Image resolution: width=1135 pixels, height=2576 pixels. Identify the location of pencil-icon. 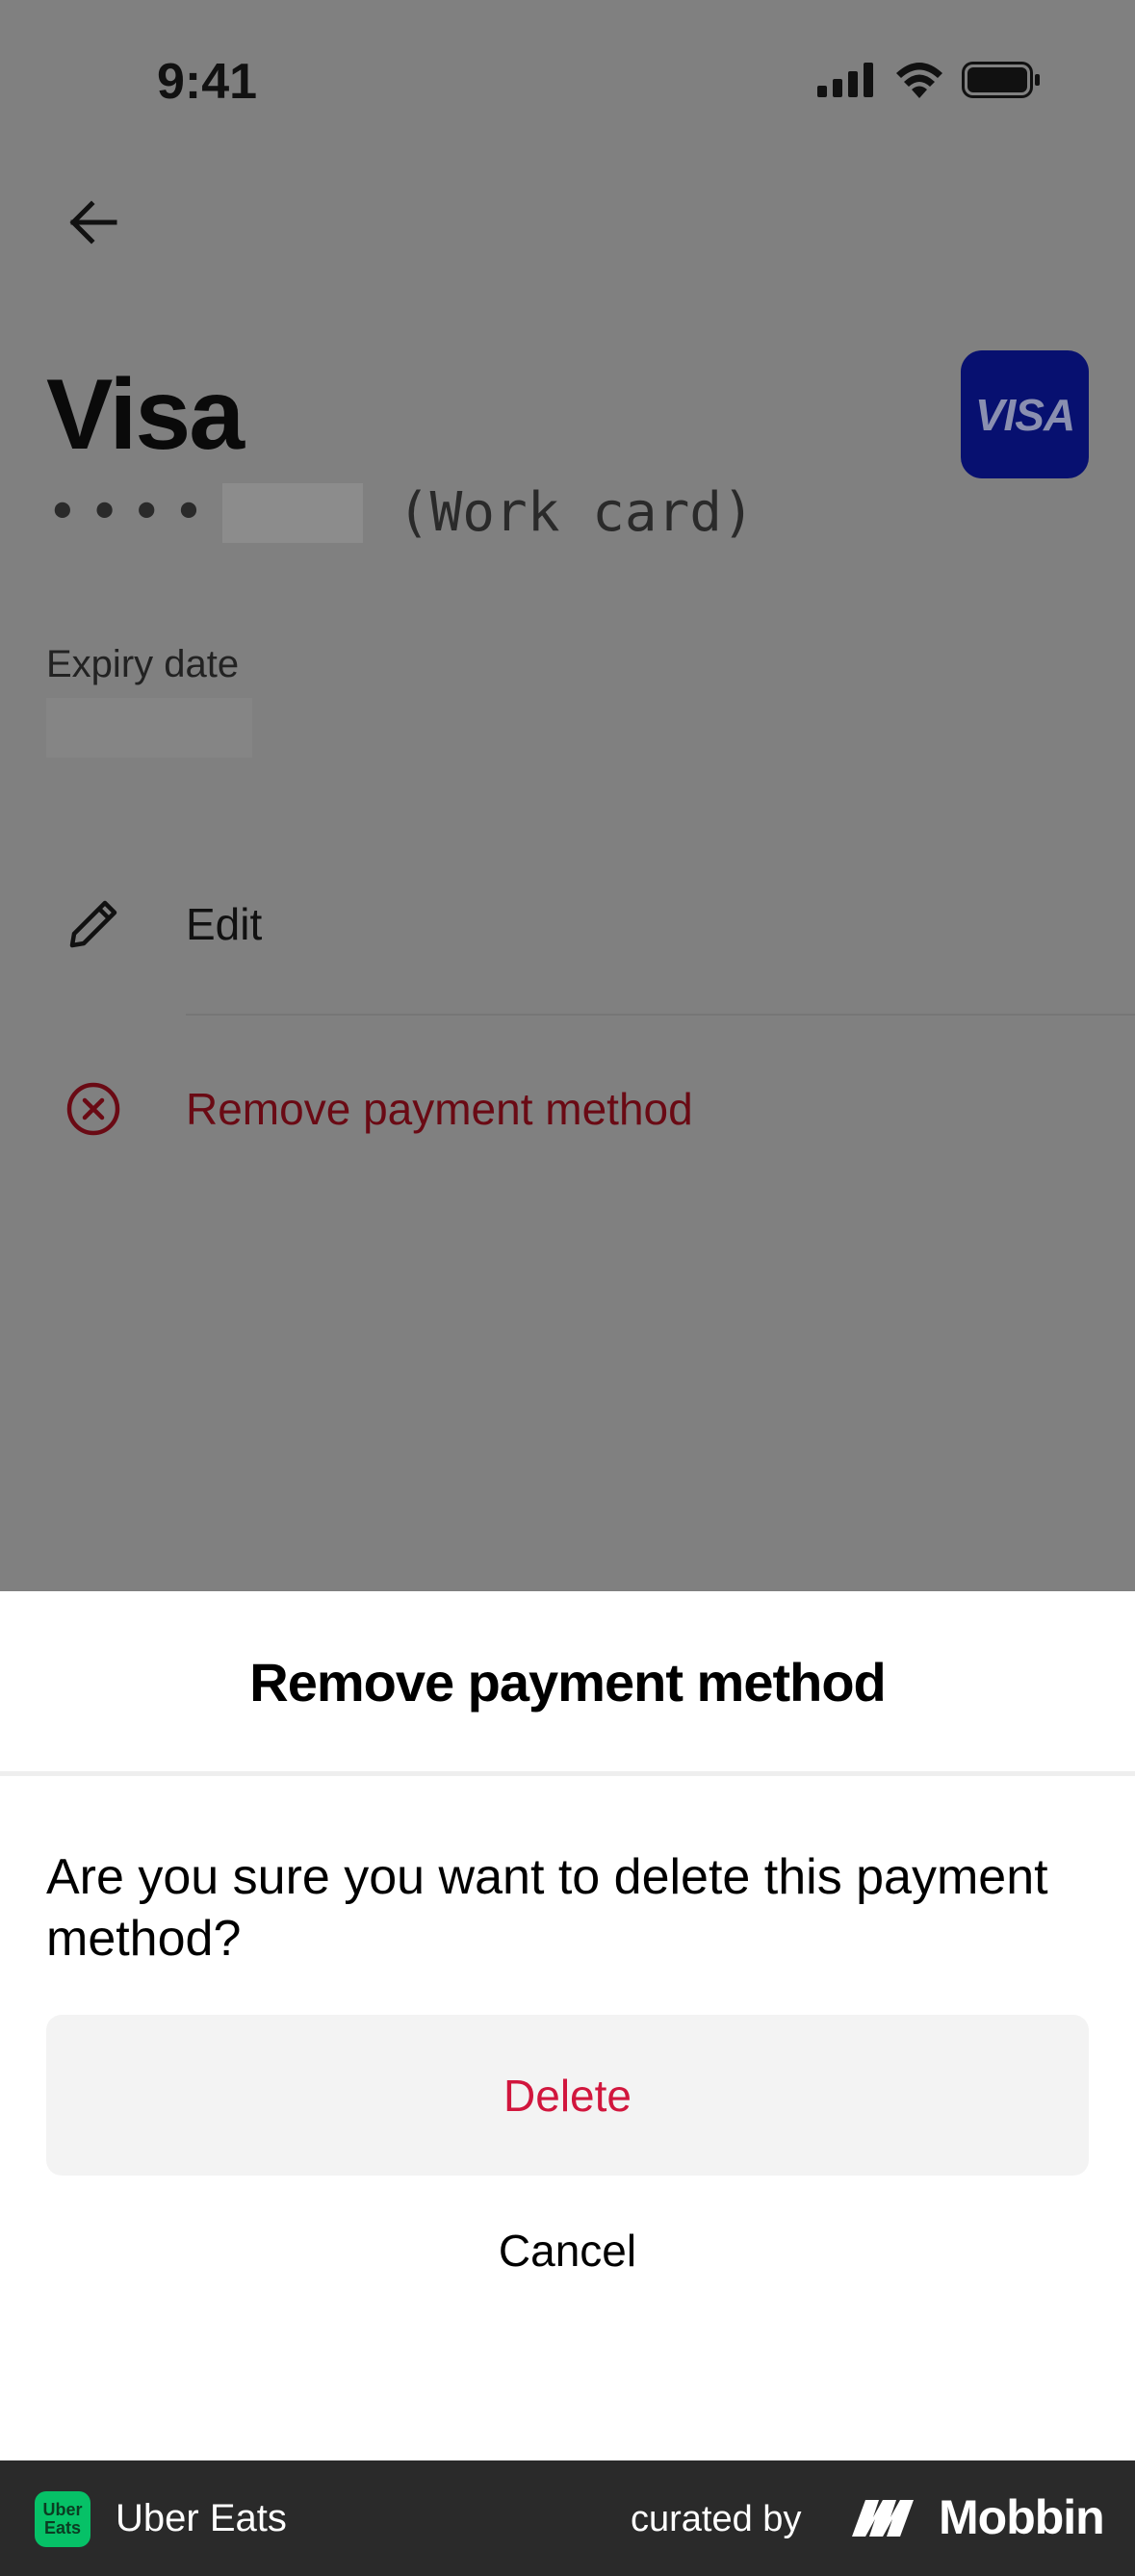
(93, 924).